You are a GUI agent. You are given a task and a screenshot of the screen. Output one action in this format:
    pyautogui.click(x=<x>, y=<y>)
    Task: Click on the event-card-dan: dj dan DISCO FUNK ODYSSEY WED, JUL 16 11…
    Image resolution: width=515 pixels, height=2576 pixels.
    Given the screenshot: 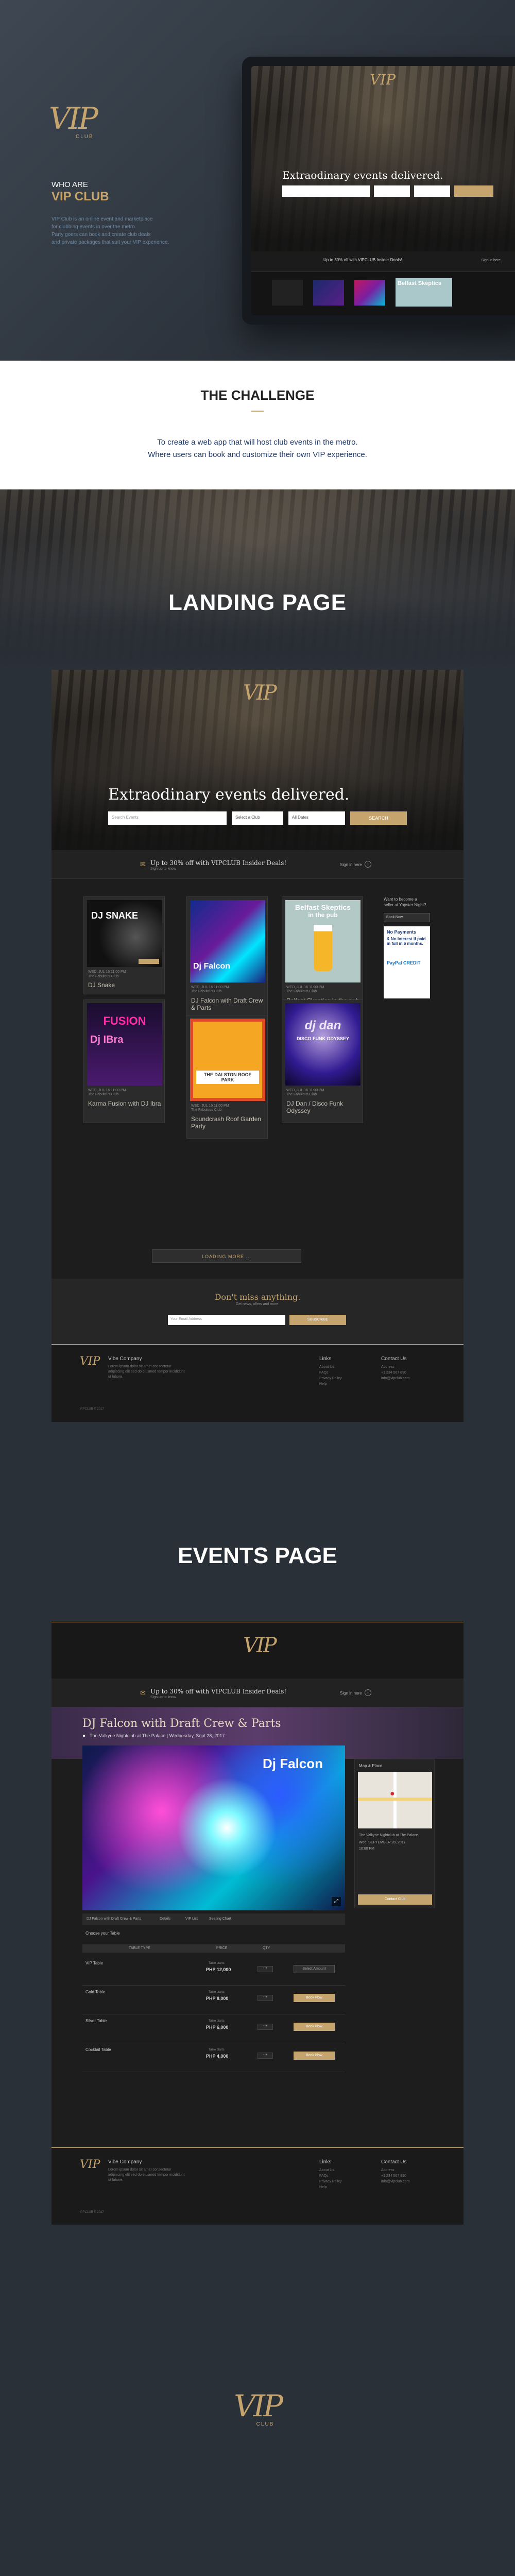 What is the action you would take?
    pyautogui.click(x=323, y=1061)
    